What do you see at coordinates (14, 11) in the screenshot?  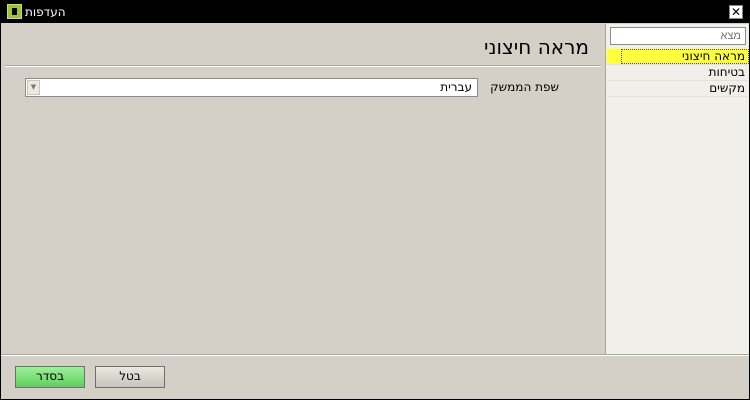 I see `app-icon` at bounding box center [14, 11].